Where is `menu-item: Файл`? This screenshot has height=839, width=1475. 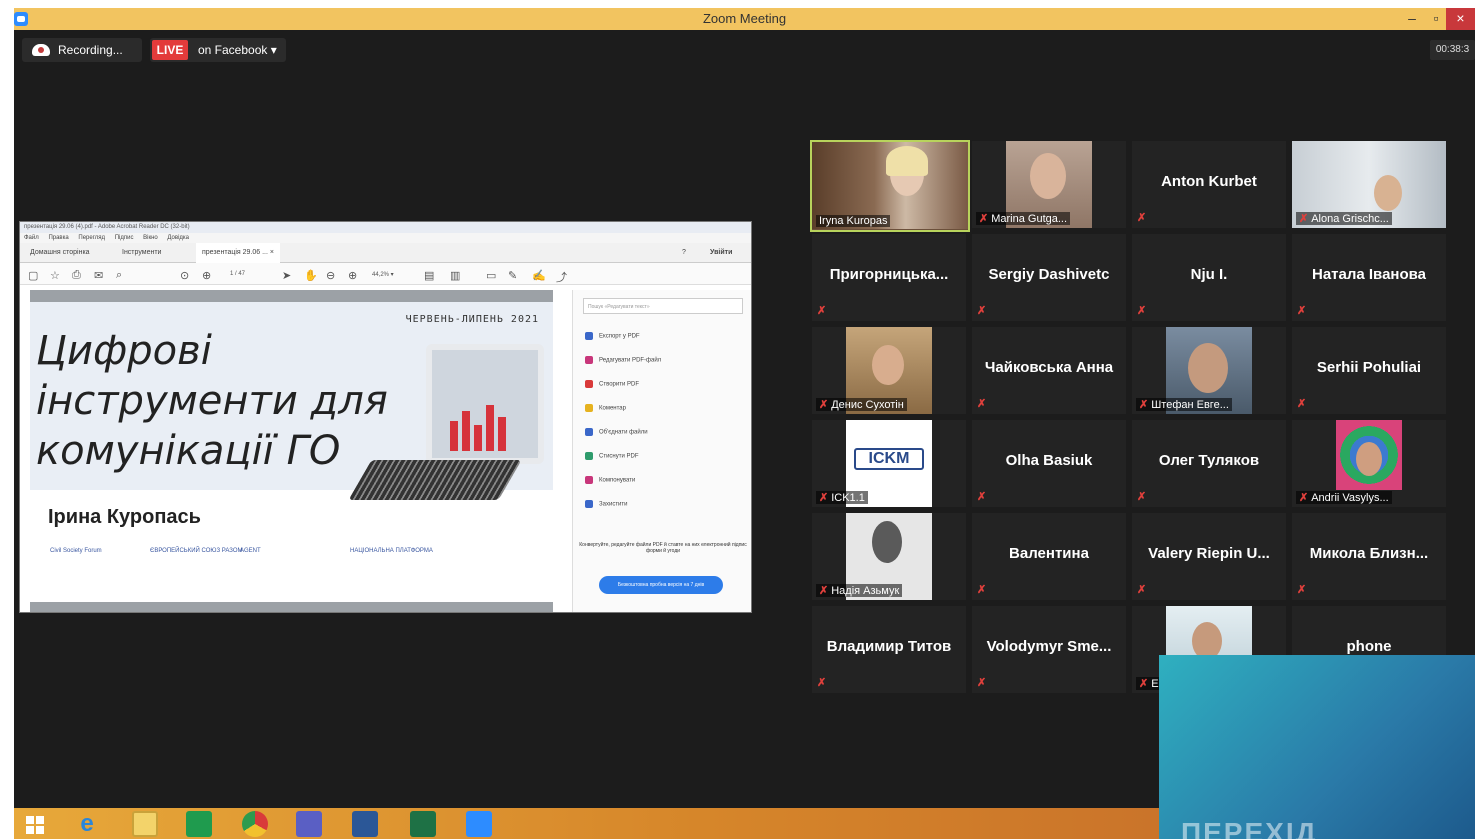
menu-item: Файл is located at coordinates (31, 238).